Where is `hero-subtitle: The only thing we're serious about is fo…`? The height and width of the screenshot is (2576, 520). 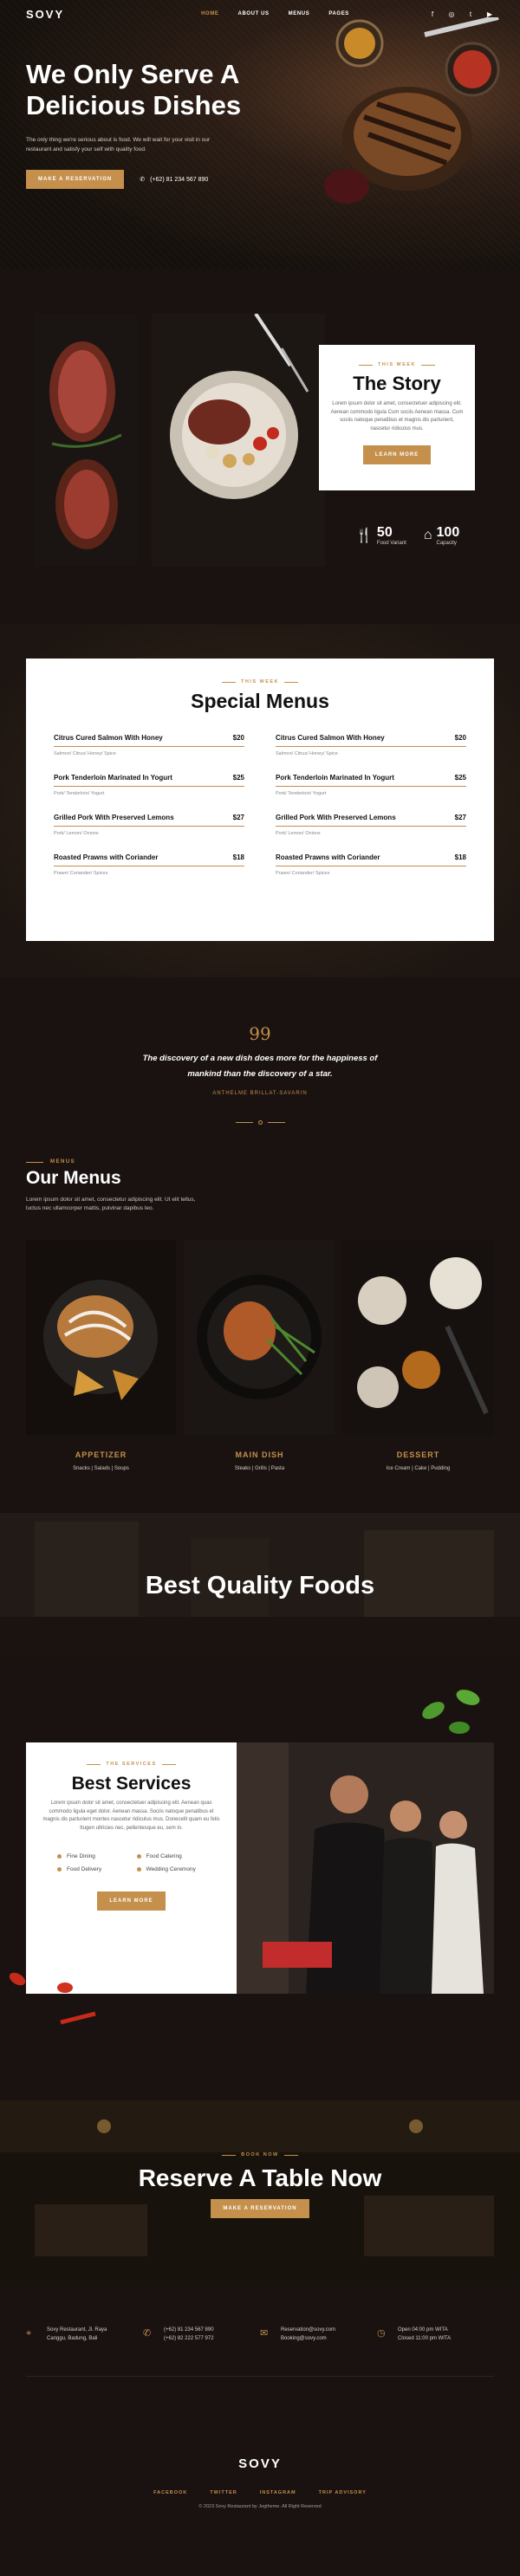
hero-subtitle: The only thing we're serious about is fo… is located at coordinates (118, 145).